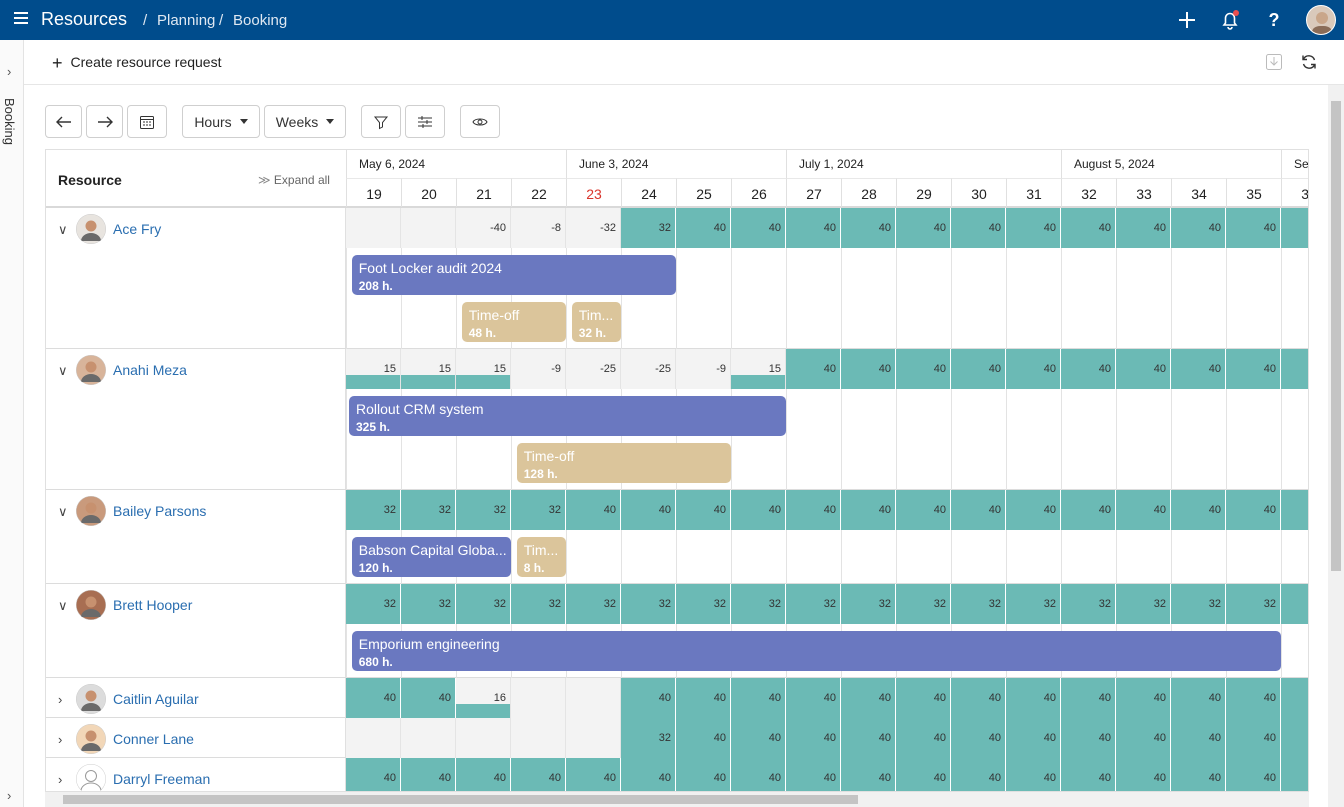  I want to click on capacity-cell: -25, so click(593, 369).